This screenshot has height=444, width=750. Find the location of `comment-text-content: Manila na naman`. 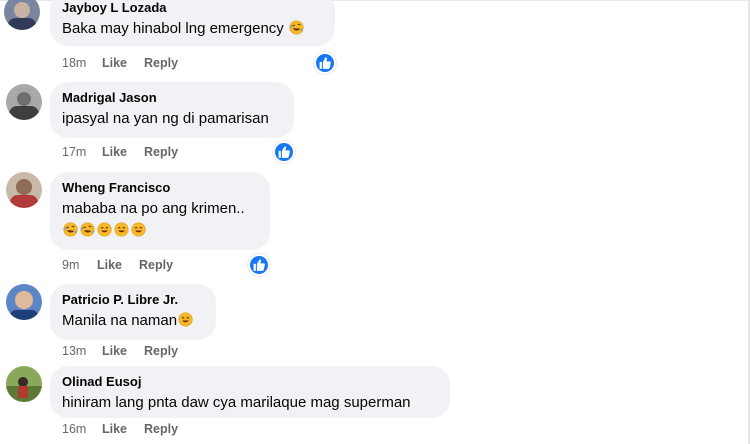

comment-text-content: Manila na naman is located at coordinates (120, 320).